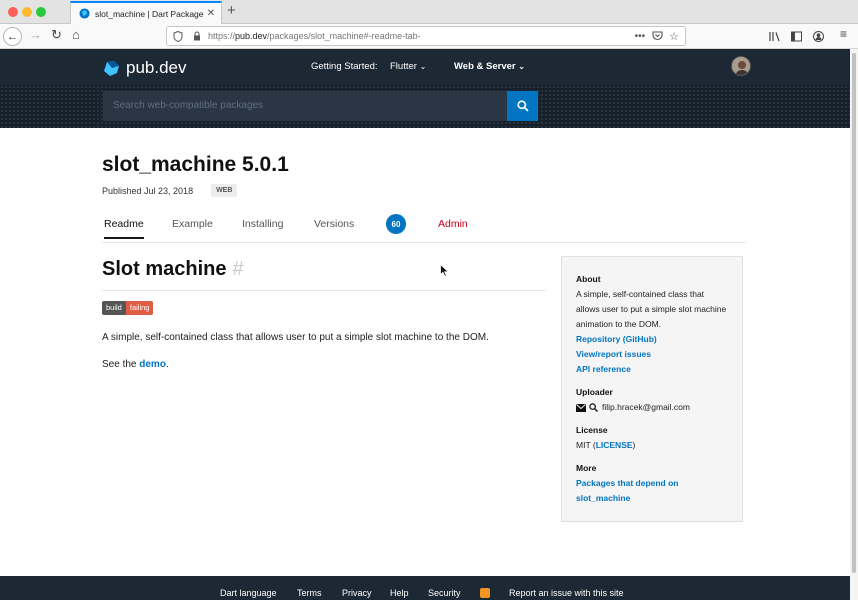 This screenshot has height=600, width=858. Describe the element at coordinates (35, 34) in the screenshot. I see `forward-arrow-icon: →` at that location.